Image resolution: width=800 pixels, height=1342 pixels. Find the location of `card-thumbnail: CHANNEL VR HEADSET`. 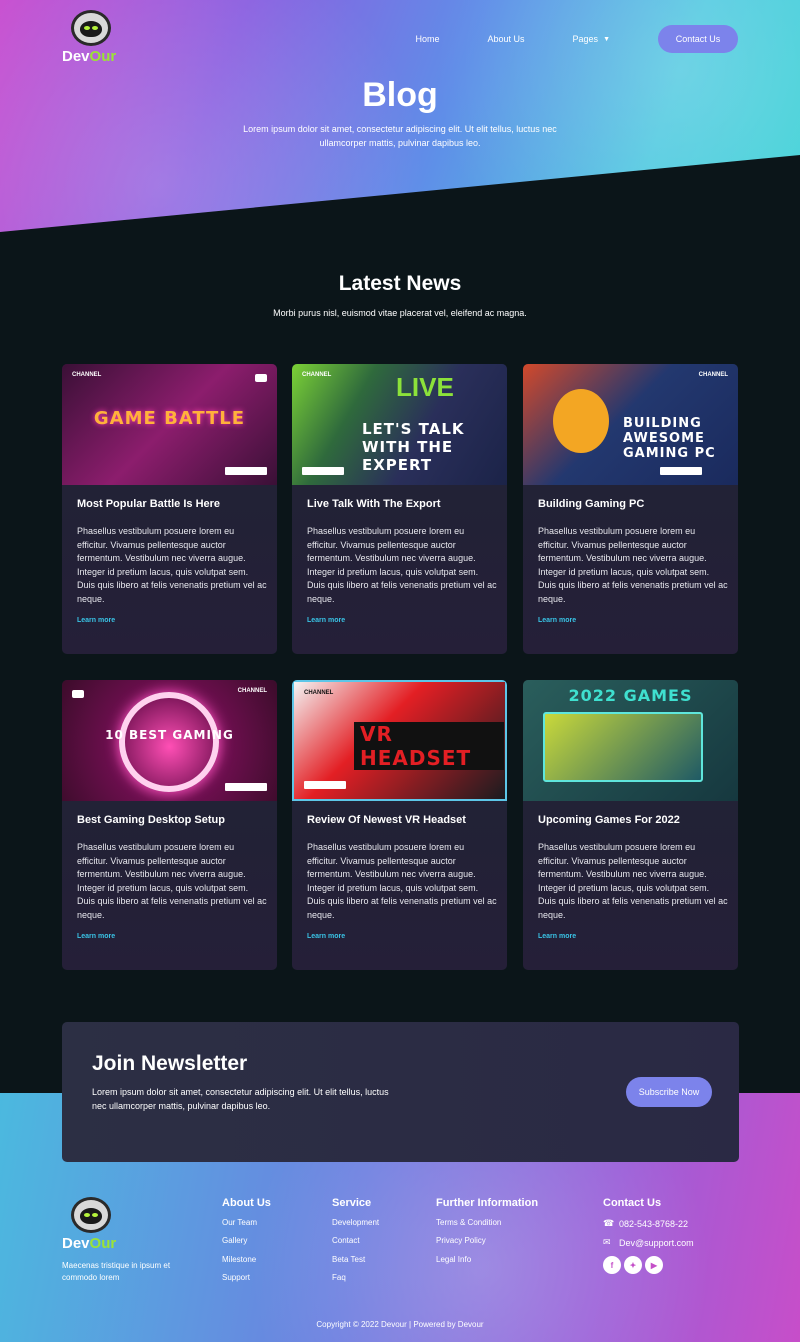

card-thumbnail: CHANNEL VR HEADSET is located at coordinates (399, 740).